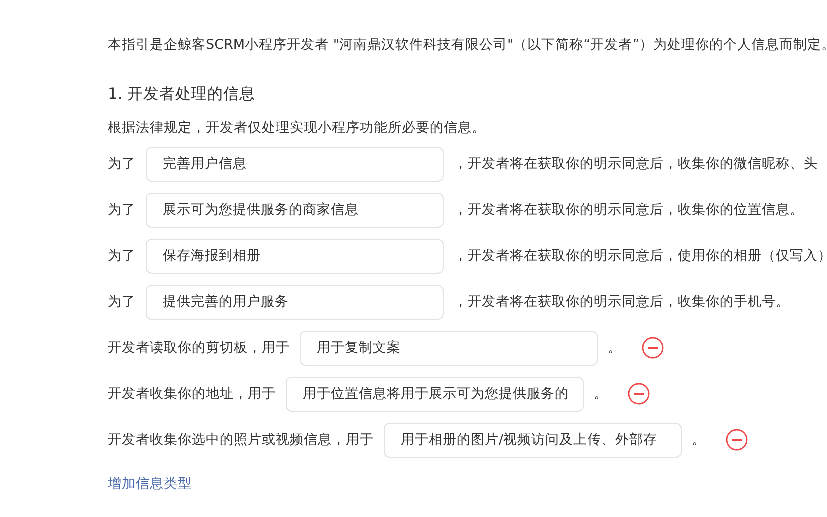  What do you see at coordinates (297, 128) in the screenshot?
I see `section-note: 根据法律规定，开发者仅处理实现小程序功能所必要的信息。` at bounding box center [297, 128].